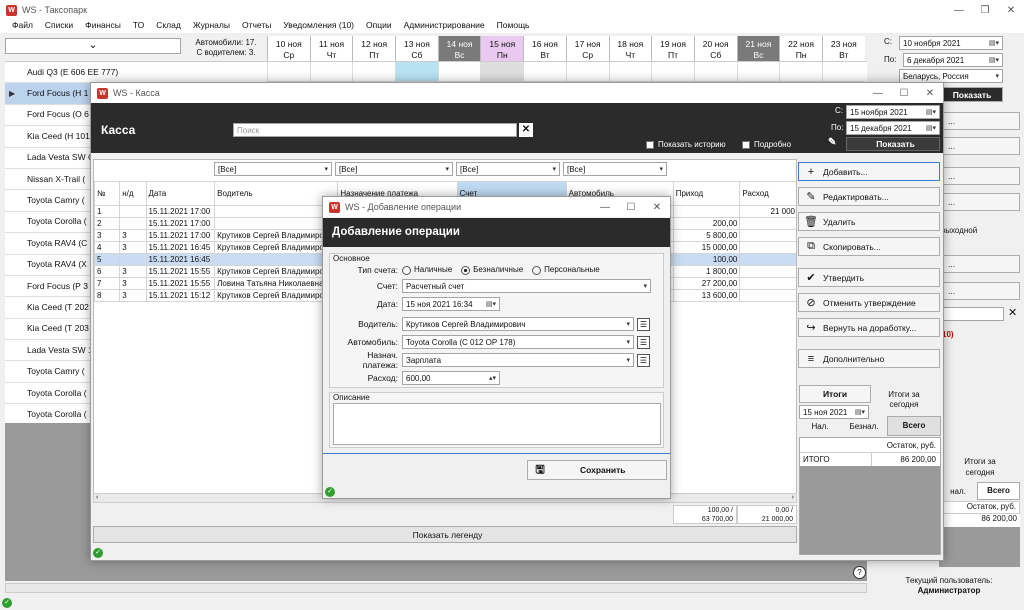 This screenshot has width=1024, height=610. What do you see at coordinates (22, 25) in the screenshot?
I see `menu-item: Файл` at bounding box center [22, 25].